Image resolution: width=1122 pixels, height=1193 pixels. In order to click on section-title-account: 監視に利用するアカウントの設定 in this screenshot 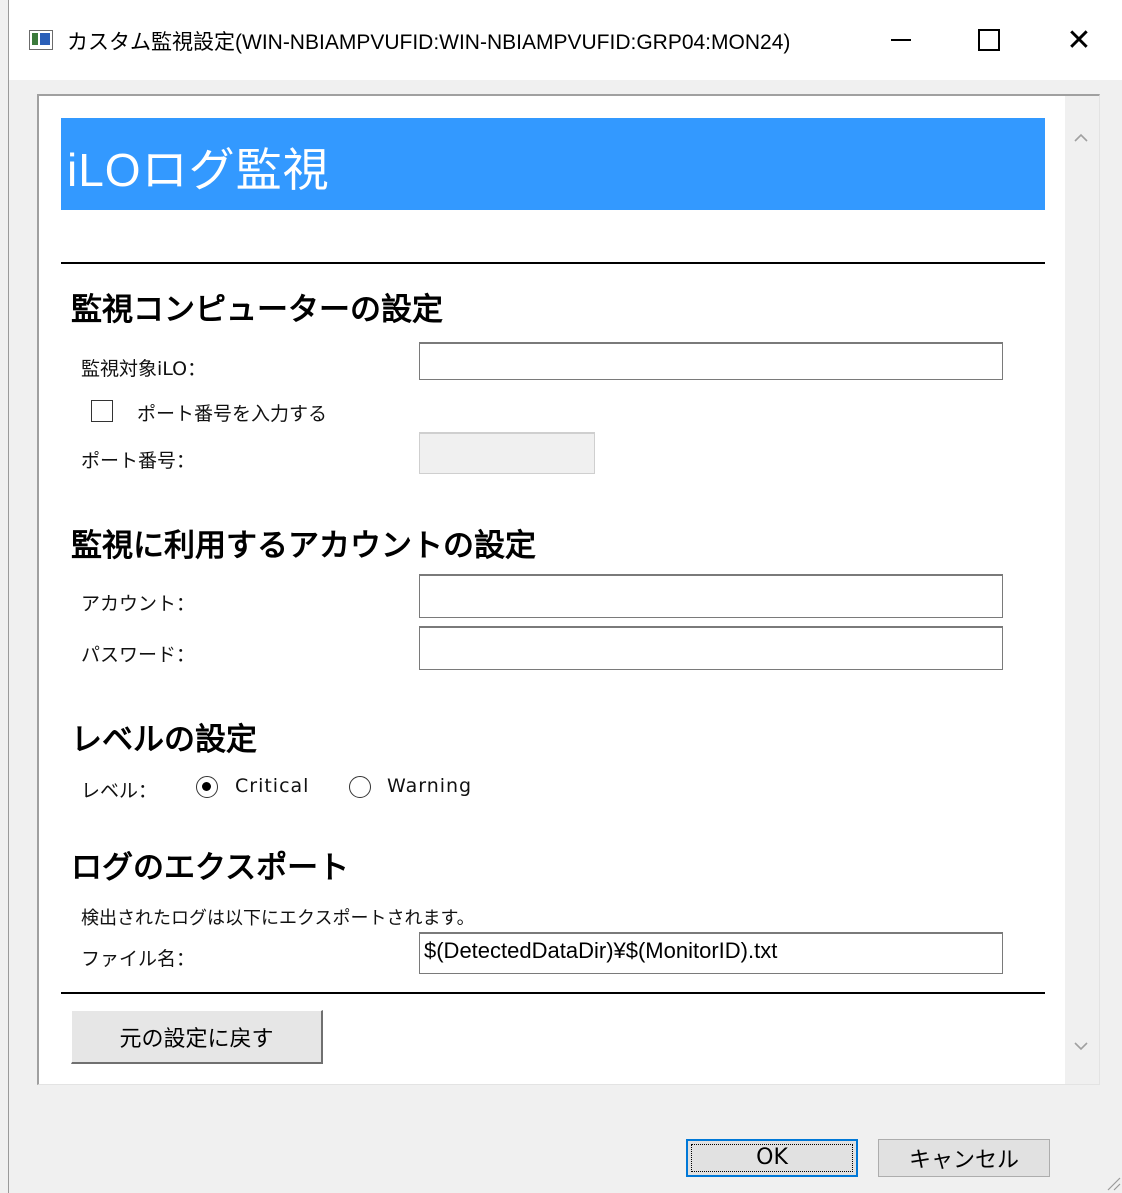, I will do `click(303, 546)`.